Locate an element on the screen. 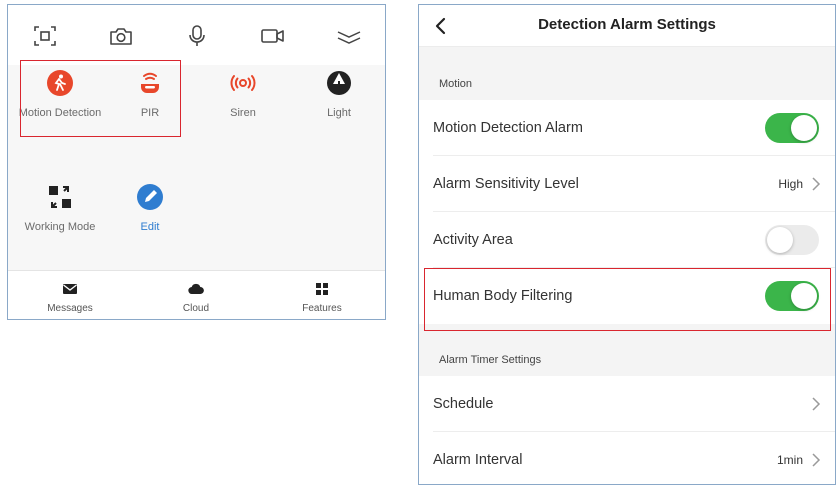 This screenshot has width=838, height=487. human-body-filtering-toggle is located at coordinates (792, 296).